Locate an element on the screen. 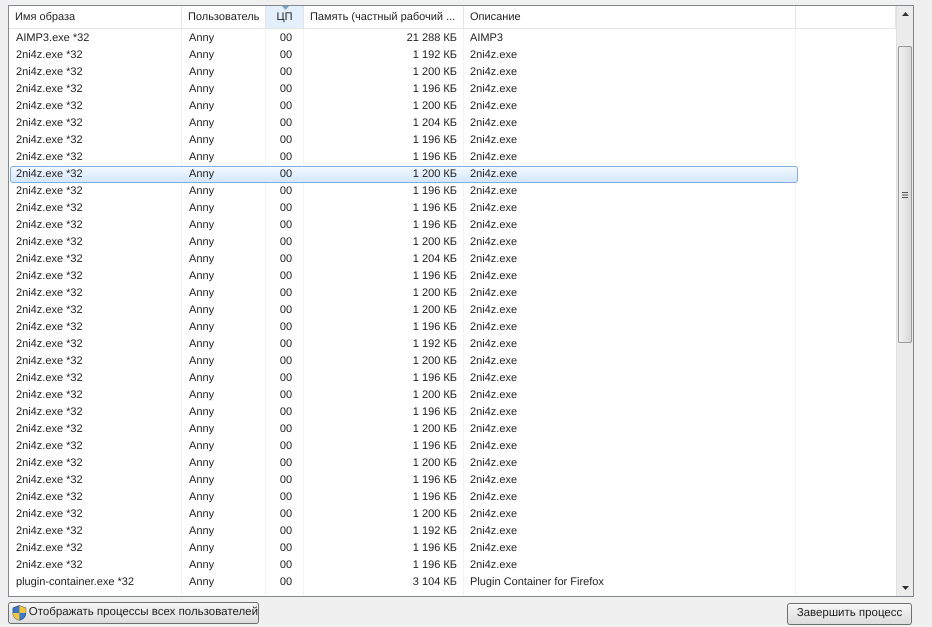 The image size is (932, 627). show-all-users-button: Отображать процессы всех пользователей is located at coordinates (133, 613).